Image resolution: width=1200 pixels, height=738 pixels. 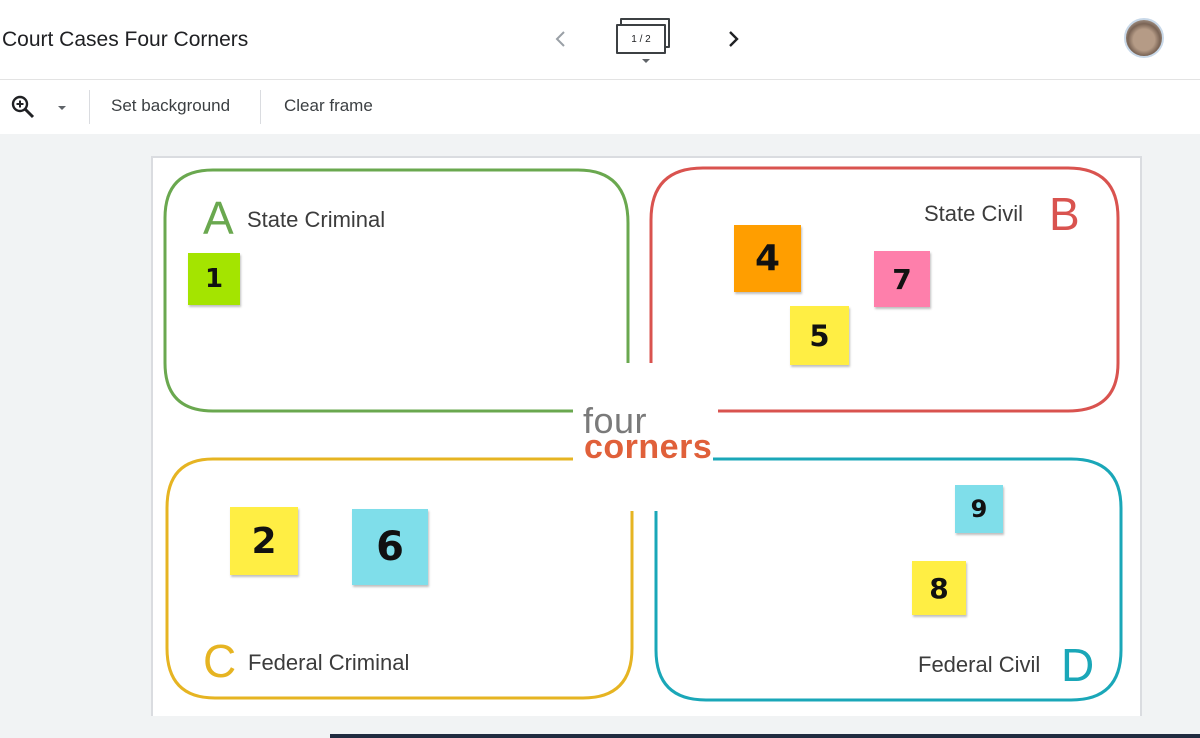 I want to click on corner-c-letter: C, so click(x=220, y=661).